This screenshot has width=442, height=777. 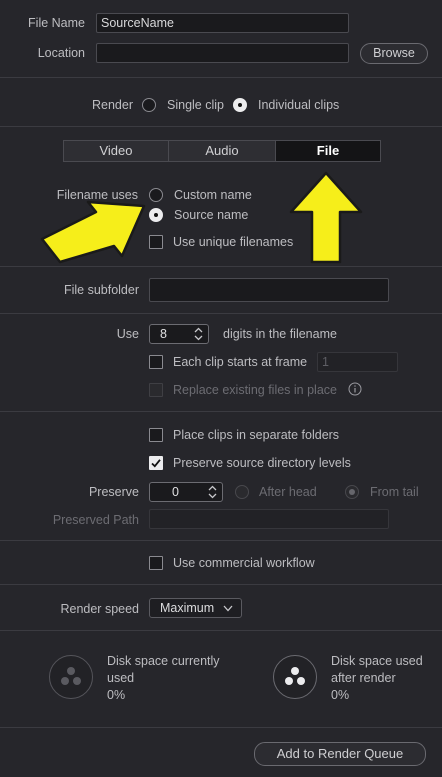 I want to click on disk-current-icon, so click(x=71, y=677).